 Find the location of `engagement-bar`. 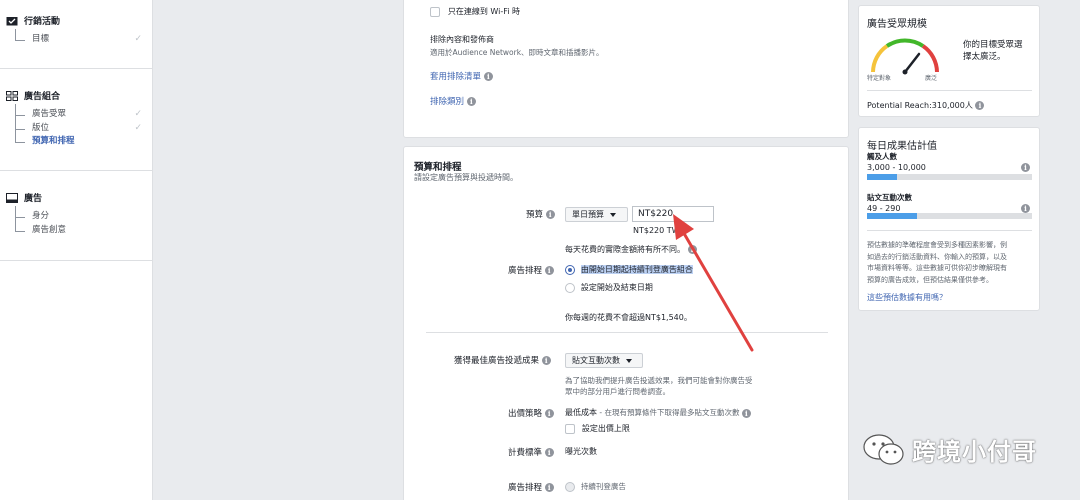

engagement-bar is located at coordinates (949, 216).